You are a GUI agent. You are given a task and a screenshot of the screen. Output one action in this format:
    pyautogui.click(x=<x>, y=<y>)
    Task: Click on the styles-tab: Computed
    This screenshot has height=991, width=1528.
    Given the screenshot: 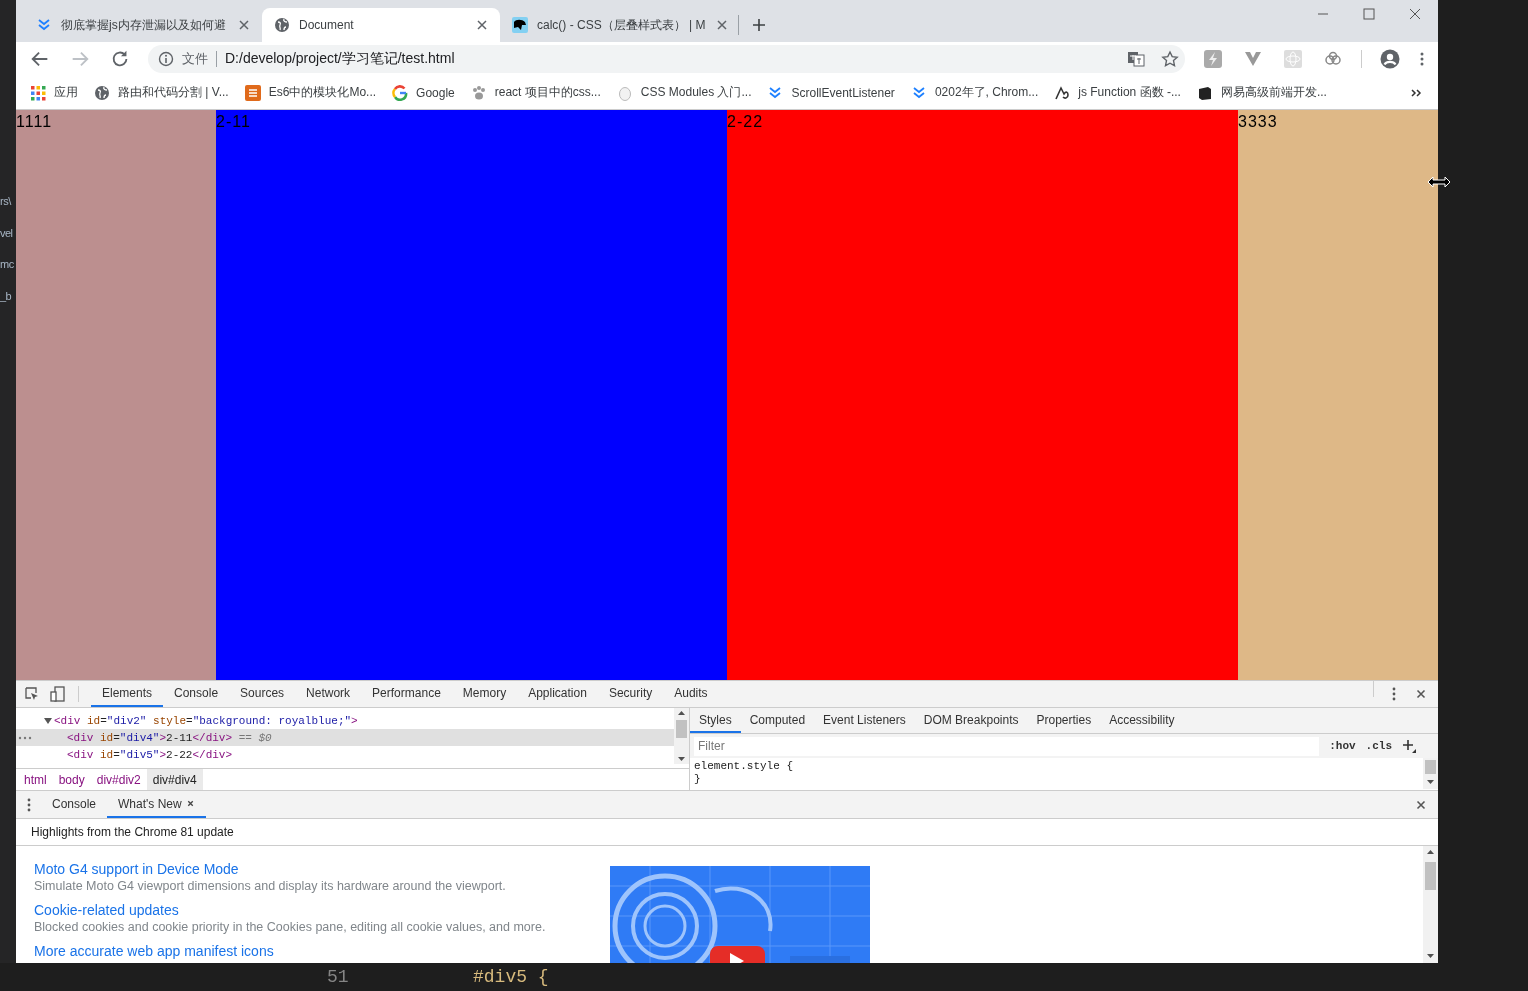 What is the action you would take?
    pyautogui.click(x=777, y=720)
    